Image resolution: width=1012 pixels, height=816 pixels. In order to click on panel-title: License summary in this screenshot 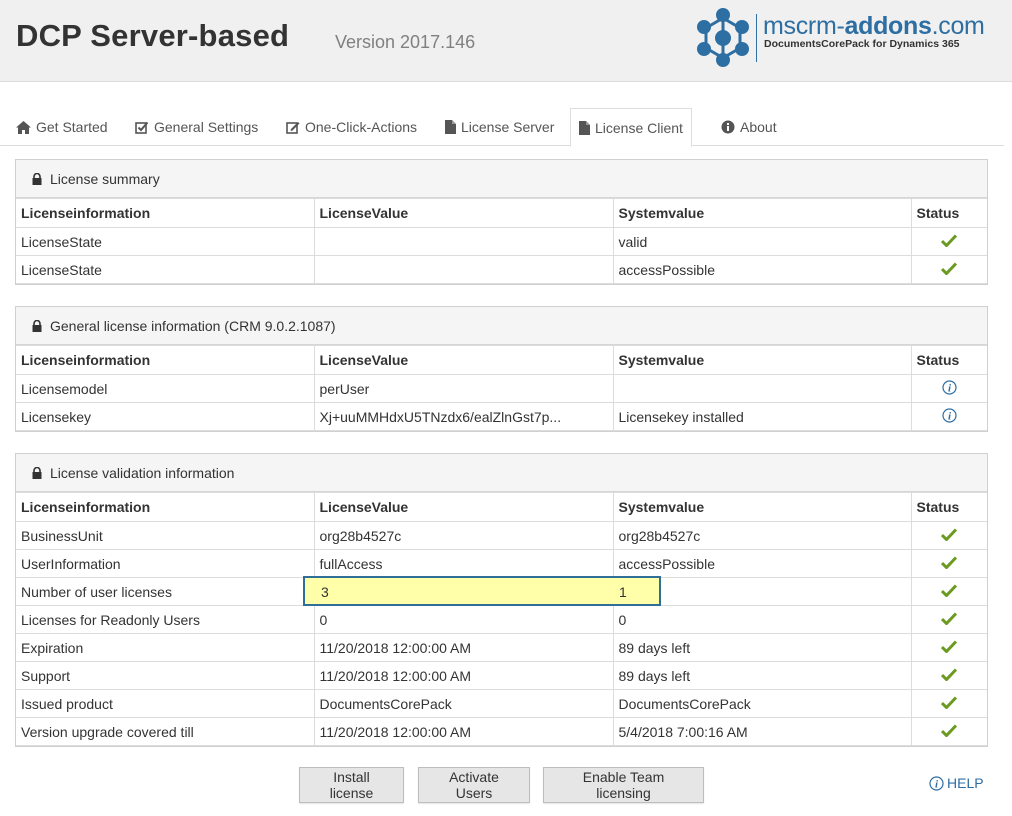, I will do `click(105, 178)`.